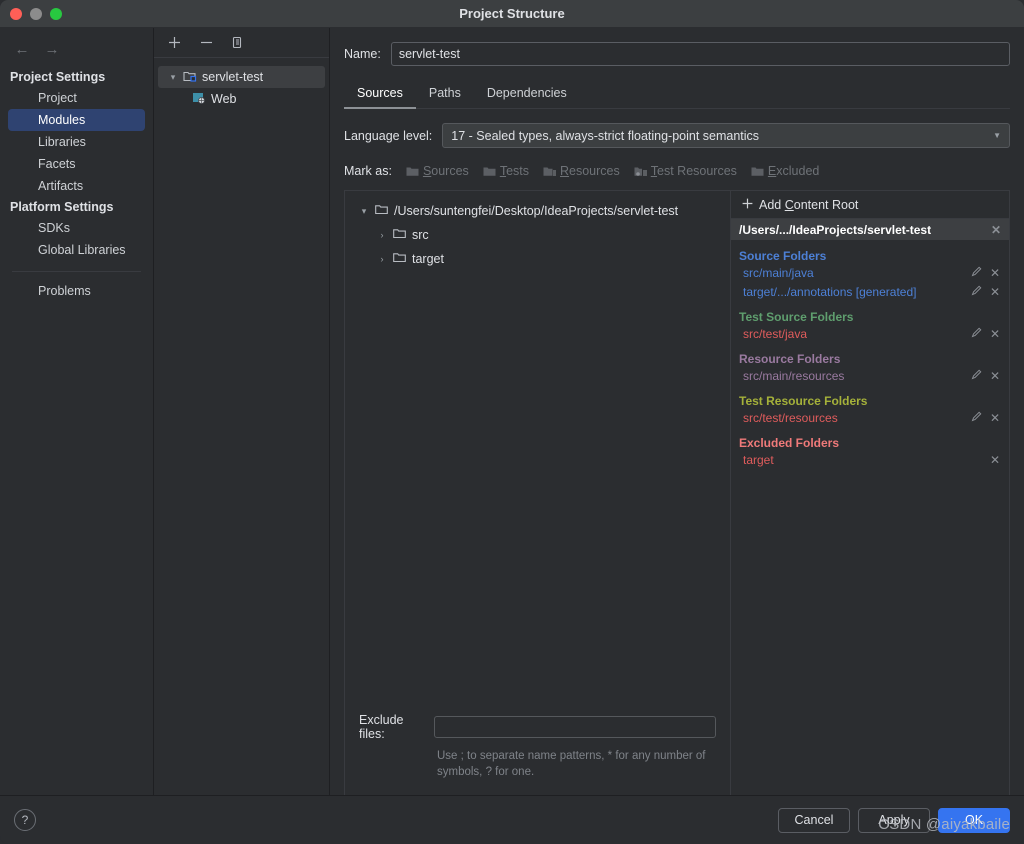 This screenshot has width=1024, height=844. What do you see at coordinates (798, 171) in the screenshot?
I see `mark-as-excluded-label: xcluded` at bounding box center [798, 171].